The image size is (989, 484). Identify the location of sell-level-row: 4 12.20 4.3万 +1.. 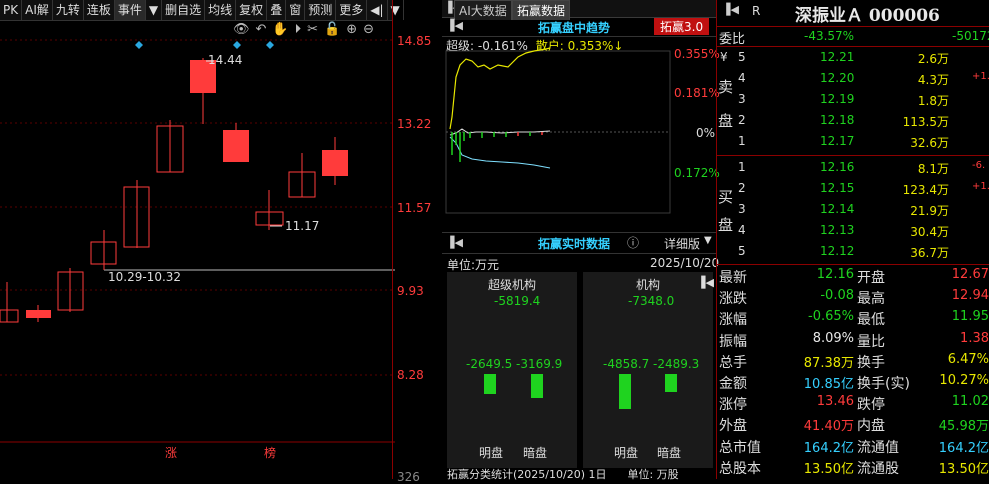
(862, 79).